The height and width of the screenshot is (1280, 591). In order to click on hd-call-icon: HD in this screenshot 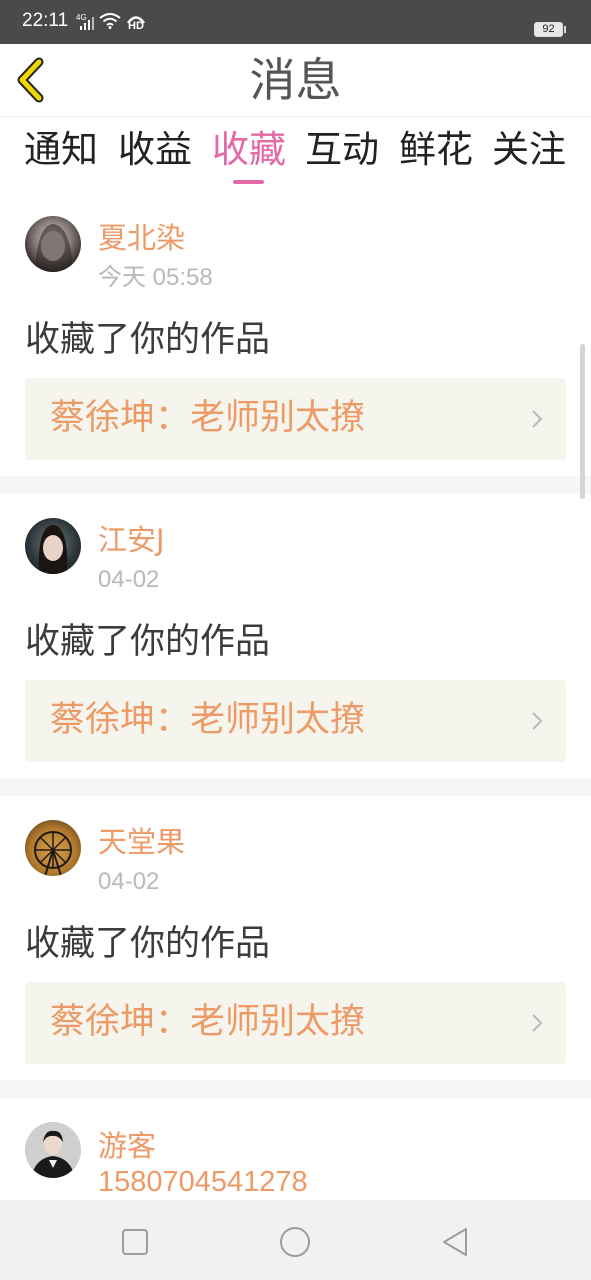, I will do `click(136, 23)`.